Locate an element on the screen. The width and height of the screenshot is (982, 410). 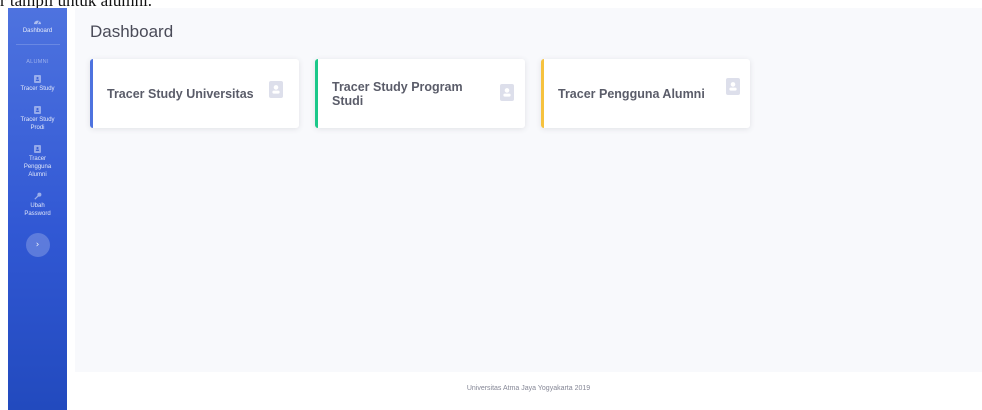
sidebar-item-ubah-password: Ubah Password is located at coordinates (37, 205).